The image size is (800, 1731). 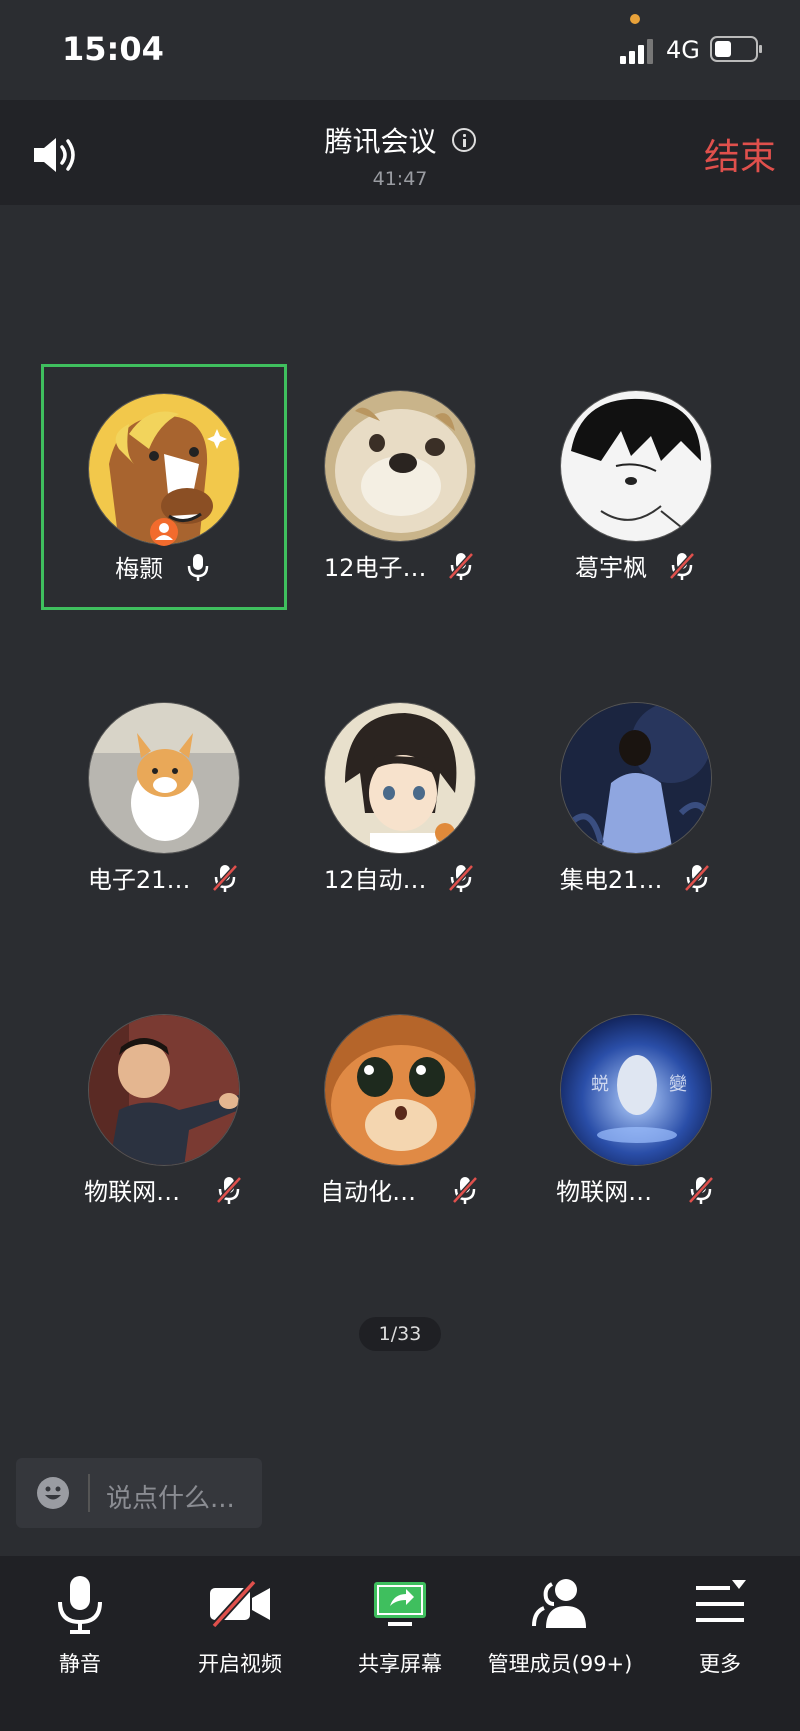 I want to click on divider, so click(x=89, y=1493).